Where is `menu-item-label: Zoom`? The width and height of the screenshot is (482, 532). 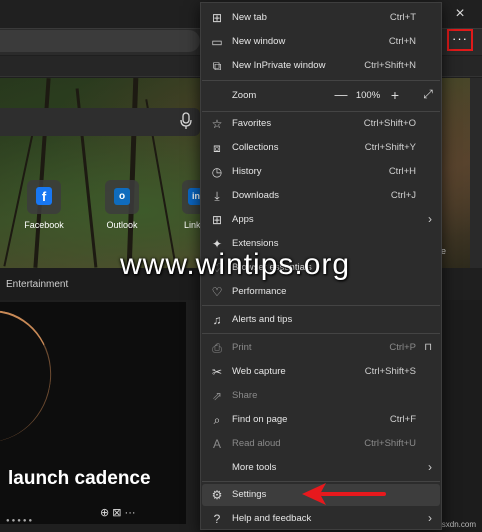 menu-item-label: Zoom is located at coordinates (244, 95).